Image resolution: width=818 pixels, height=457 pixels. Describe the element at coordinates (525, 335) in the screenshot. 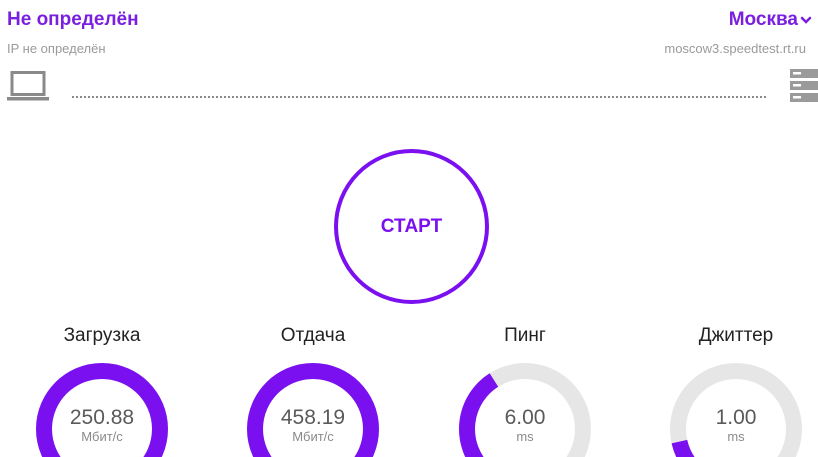

I see `metric-title: Пинг` at that location.